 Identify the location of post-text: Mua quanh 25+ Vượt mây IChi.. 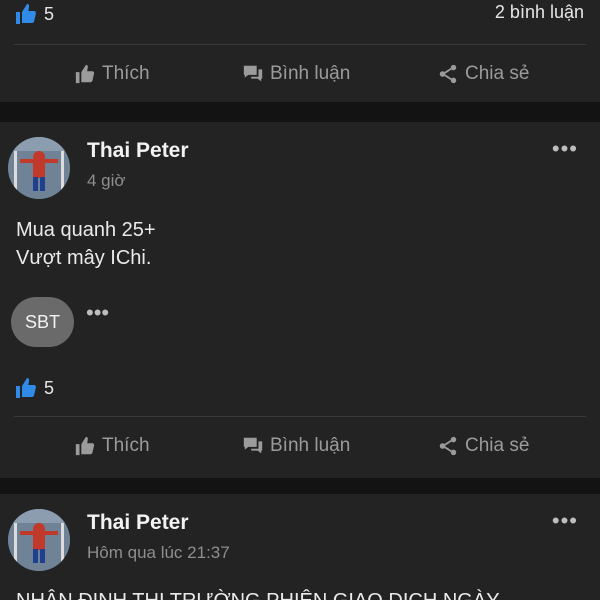
(86, 244).